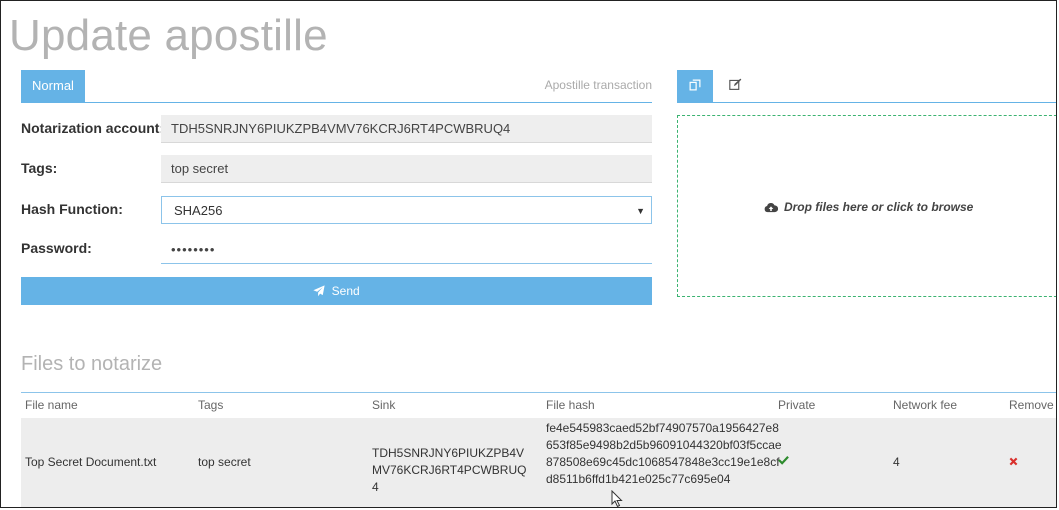  Describe the element at coordinates (797, 405) in the screenshot. I see `column-header-private: Private` at that location.